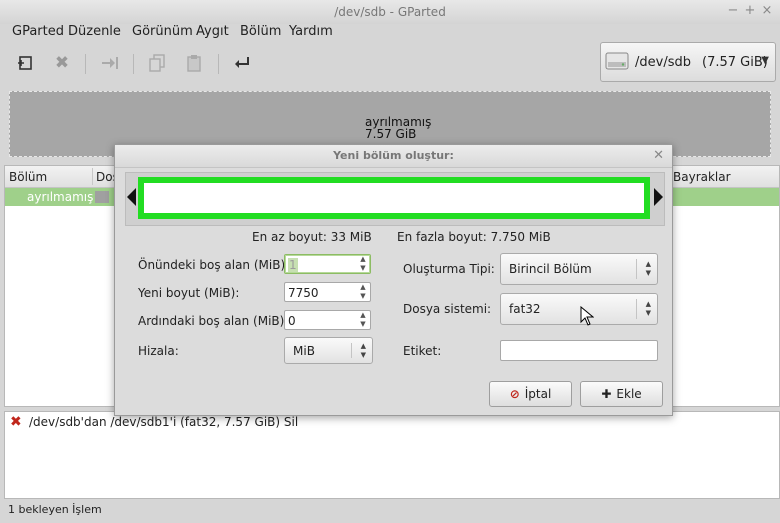  I want to click on copy-icon, so click(157, 63).